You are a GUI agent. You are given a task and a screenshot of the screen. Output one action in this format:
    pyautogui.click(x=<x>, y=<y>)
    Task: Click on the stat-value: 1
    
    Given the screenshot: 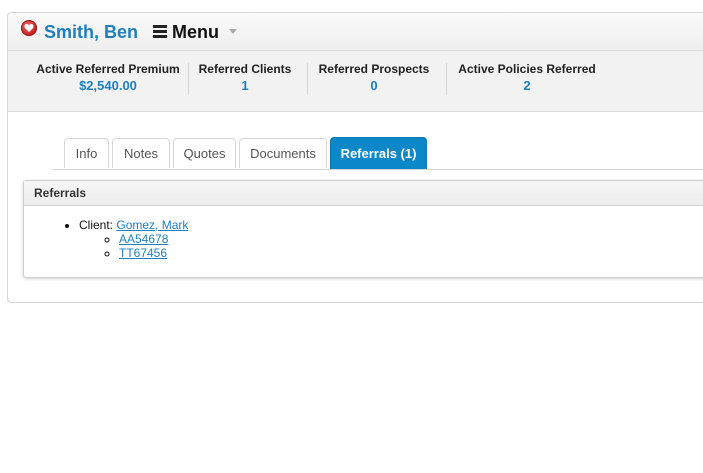 What is the action you would take?
    pyautogui.click(x=245, y=85)
    